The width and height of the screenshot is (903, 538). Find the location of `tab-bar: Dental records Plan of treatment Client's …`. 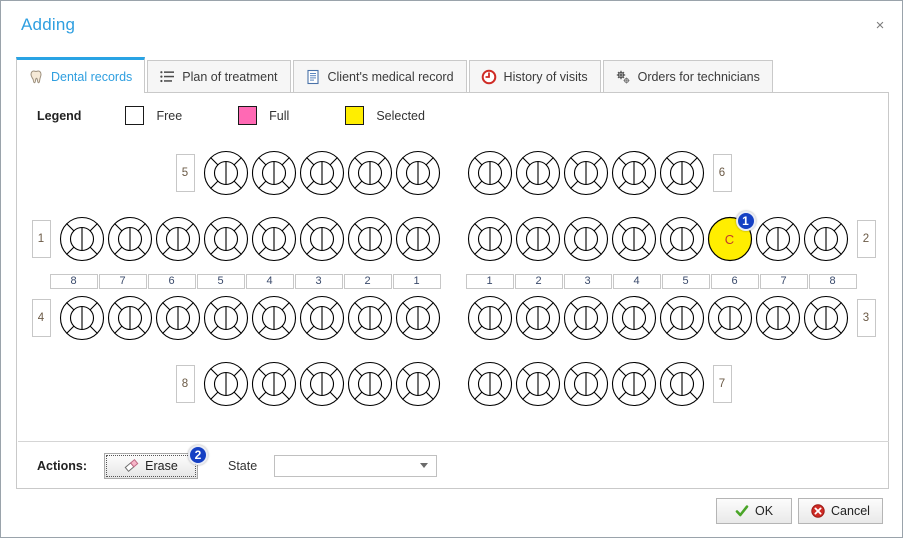

tab-bar: Dental records Plan of treatment Client's … is located at coordinates (395, 75).